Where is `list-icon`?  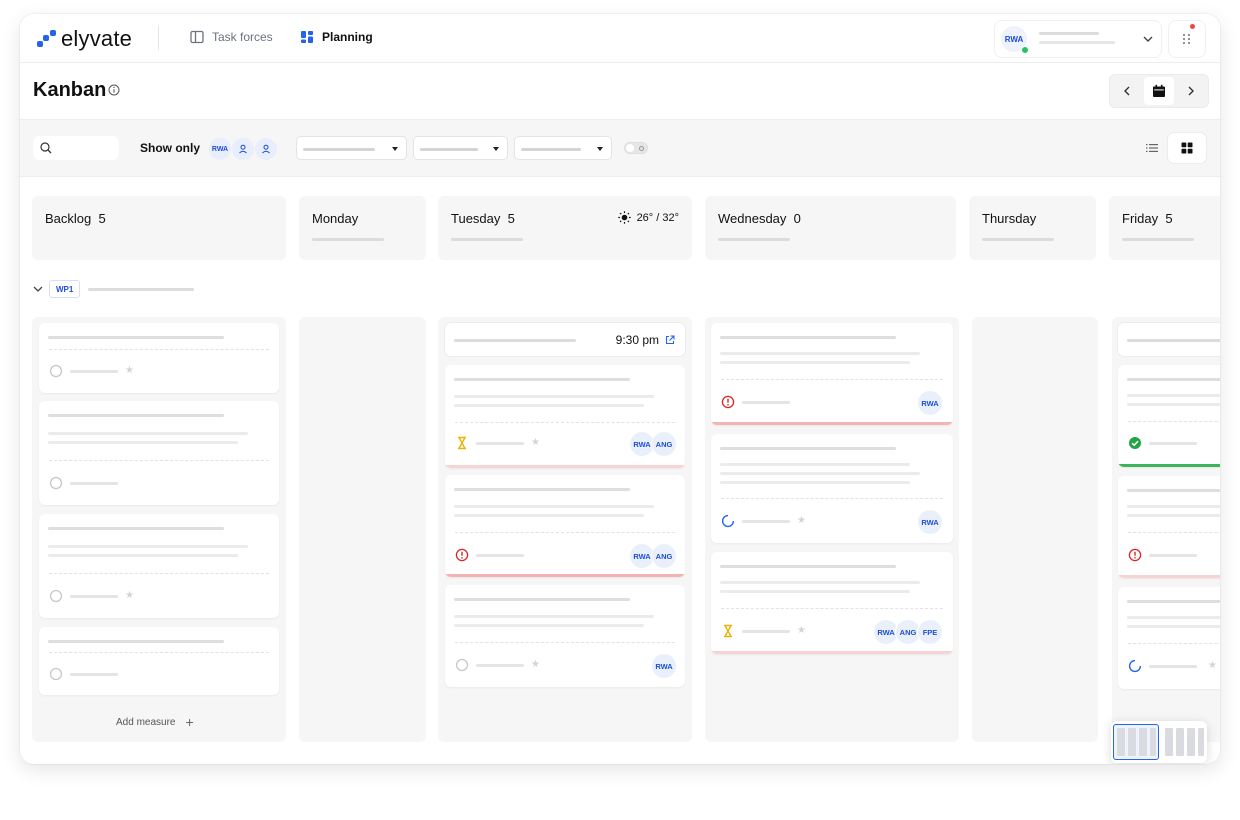
list-icon is located at coordinates (1152, 148).